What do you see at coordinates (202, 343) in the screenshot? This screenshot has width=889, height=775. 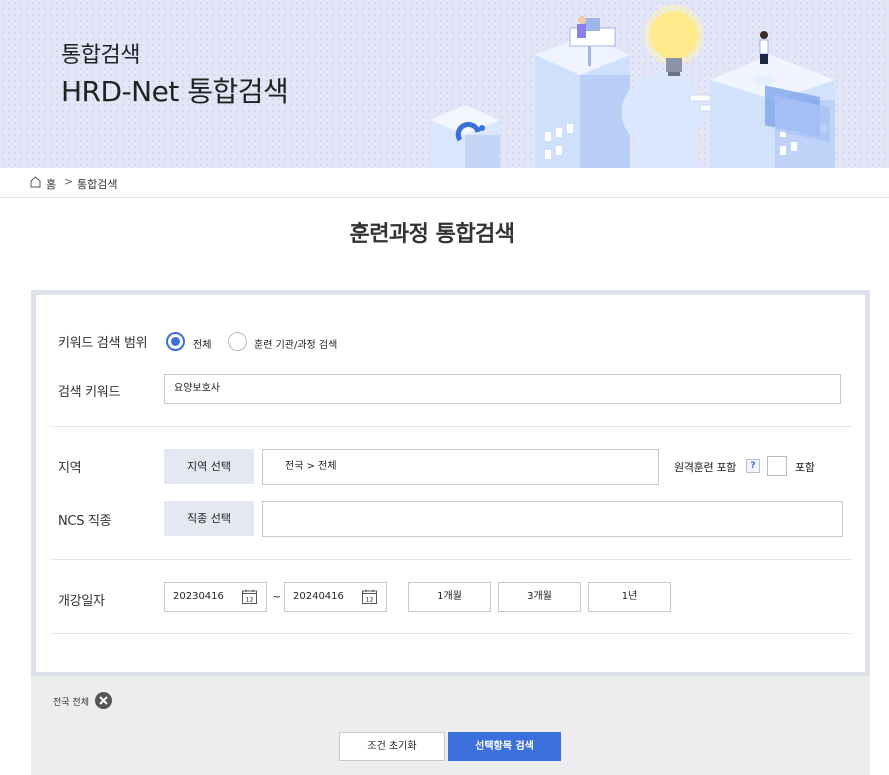 I see `scope-radio-all-label: 전체` at bounding box center [202, 343].